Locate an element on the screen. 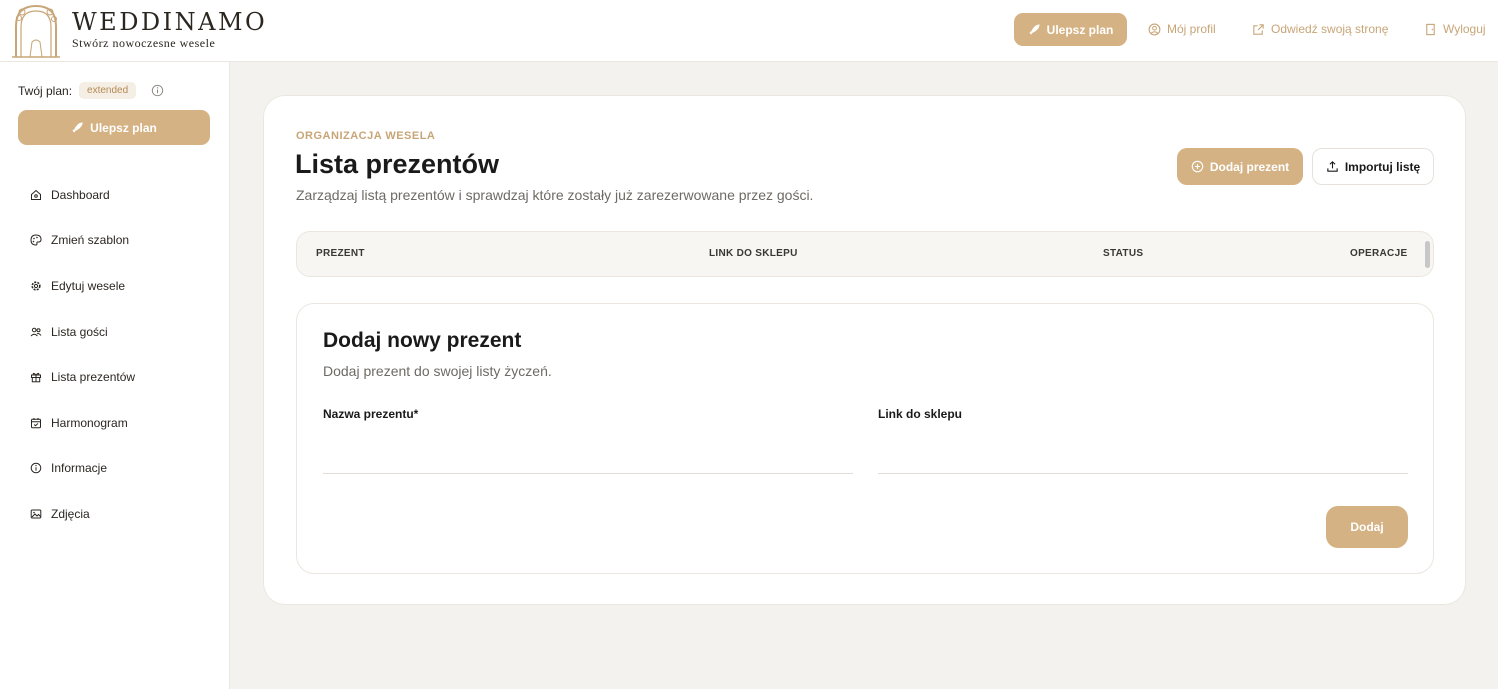 The height and width of the screenshot is (689, 1498). page-title: Lista prezentów is located at coordinates (397, 164).